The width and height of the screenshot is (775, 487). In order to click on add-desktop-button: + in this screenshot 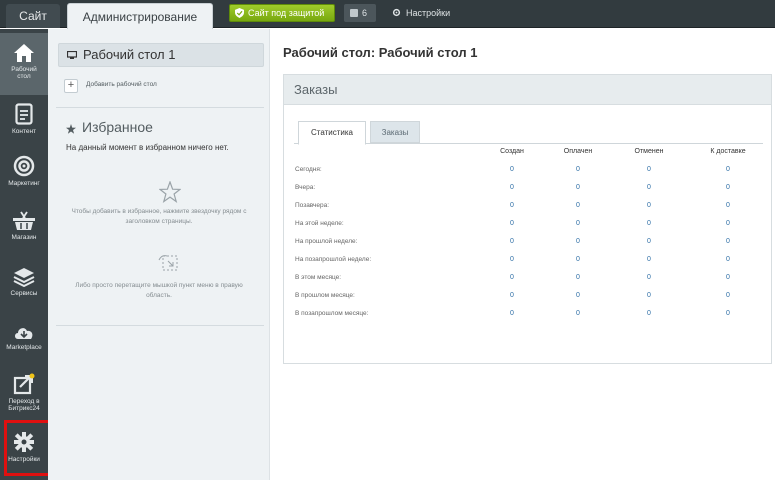, I will do `click(71, 86)`.